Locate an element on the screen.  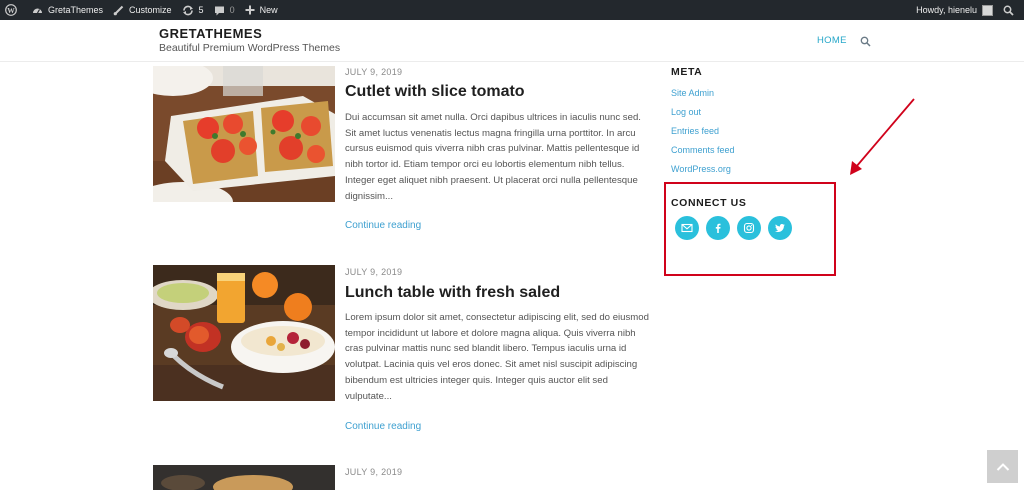
chevron-up-icon is located at coordinates (1002, 466).